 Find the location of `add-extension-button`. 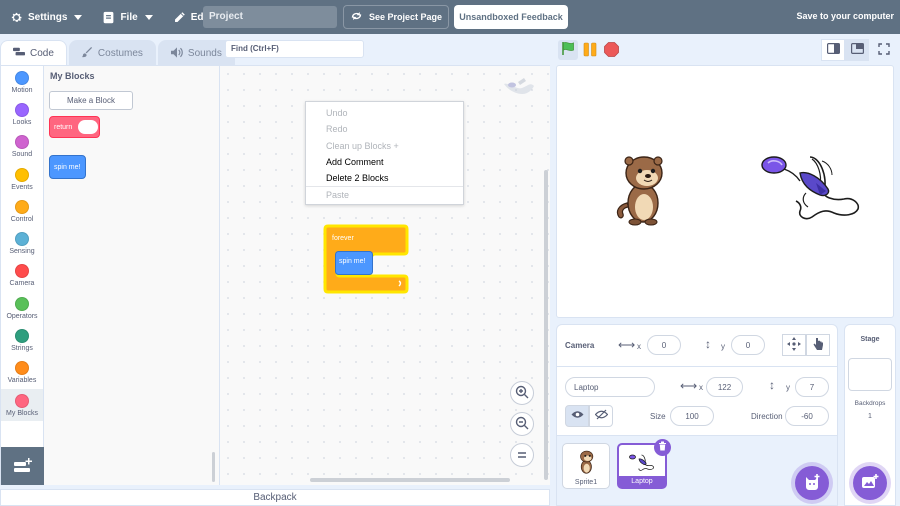

add-extension-button is located at coordinates (22, 466).